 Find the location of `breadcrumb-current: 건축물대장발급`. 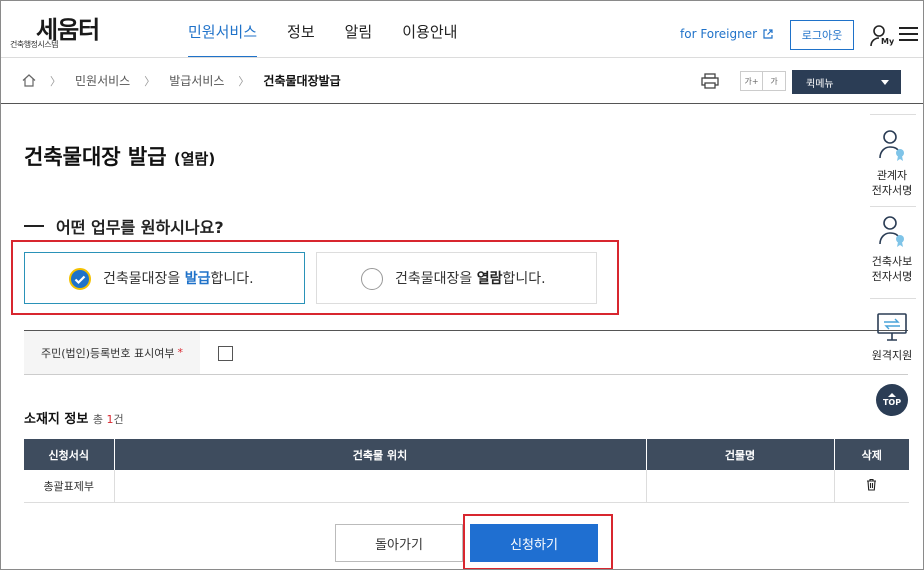

breadcrumb-current: 건축물대장발급 is located at coordinates (302, 81).